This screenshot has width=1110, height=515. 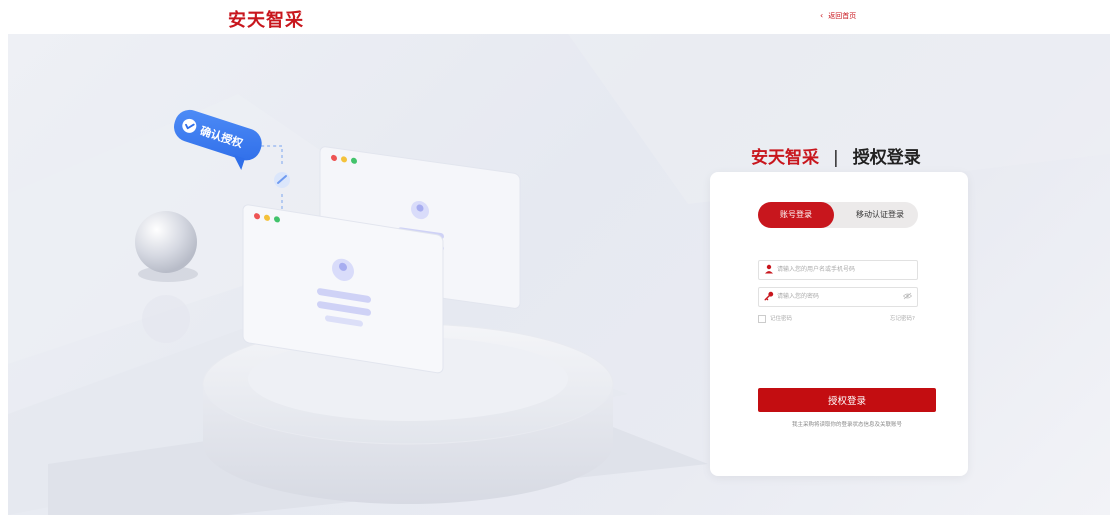 I want to click on tab-account-login: 账号登录, so click(x=796, y=215).